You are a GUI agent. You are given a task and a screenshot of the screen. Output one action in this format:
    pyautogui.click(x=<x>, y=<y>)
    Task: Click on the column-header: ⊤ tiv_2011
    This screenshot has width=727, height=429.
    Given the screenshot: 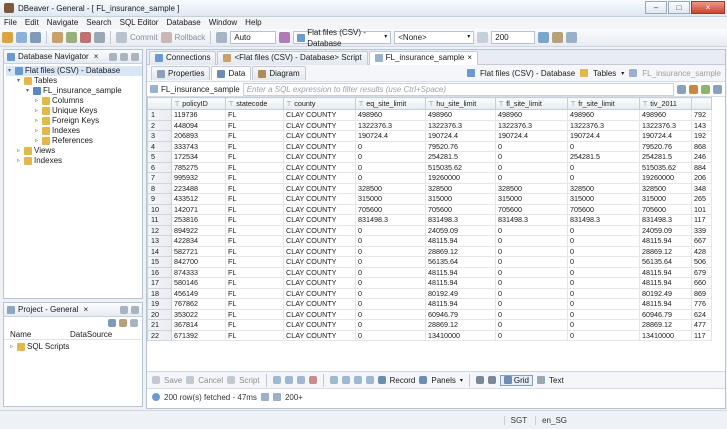 What is the action you would take?
    pyautogui.click(x=665, y=103)
    